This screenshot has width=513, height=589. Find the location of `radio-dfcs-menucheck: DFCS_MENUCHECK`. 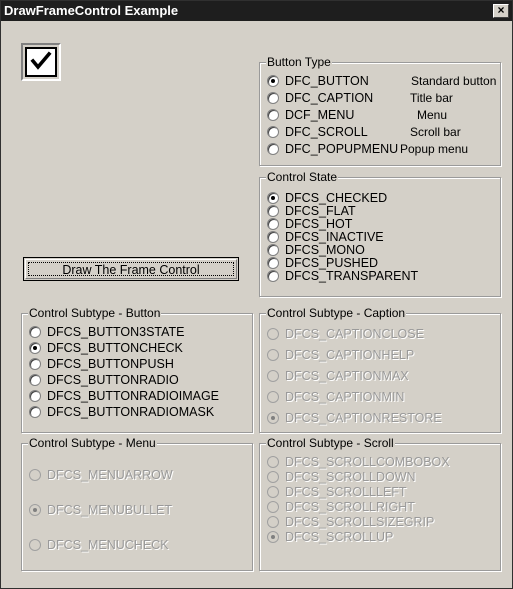

radio-dfcs-menucheck: DFCS_MENUCHECK is located at coordinates (99, 545).